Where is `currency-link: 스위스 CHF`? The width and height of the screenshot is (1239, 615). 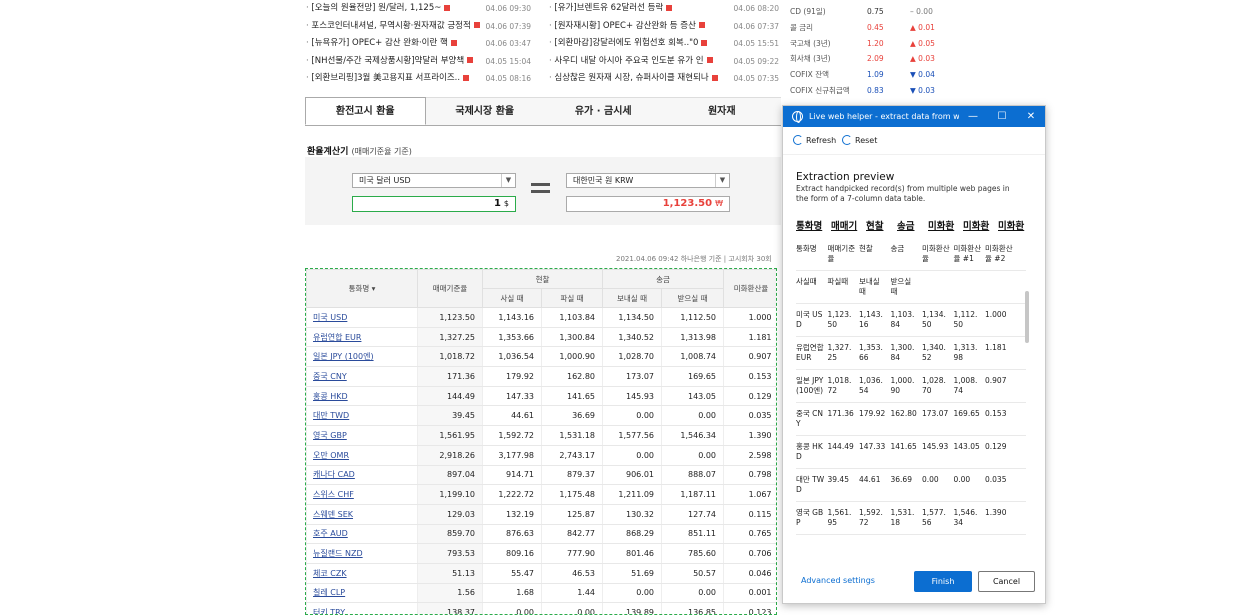
currency-link: 스위스 CHF is located at coordinates (362, 494).